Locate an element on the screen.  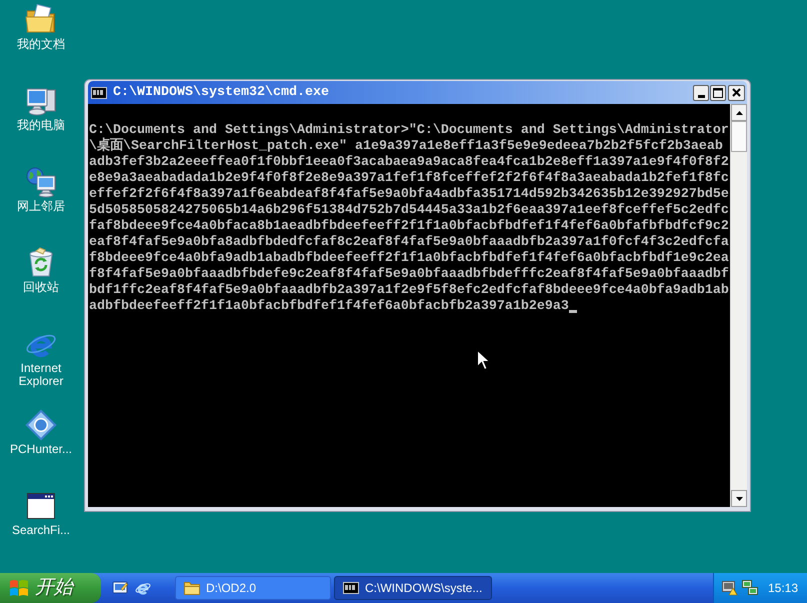
desktop-icon-label: 网上邻居 is located at coordinates (41, 206).